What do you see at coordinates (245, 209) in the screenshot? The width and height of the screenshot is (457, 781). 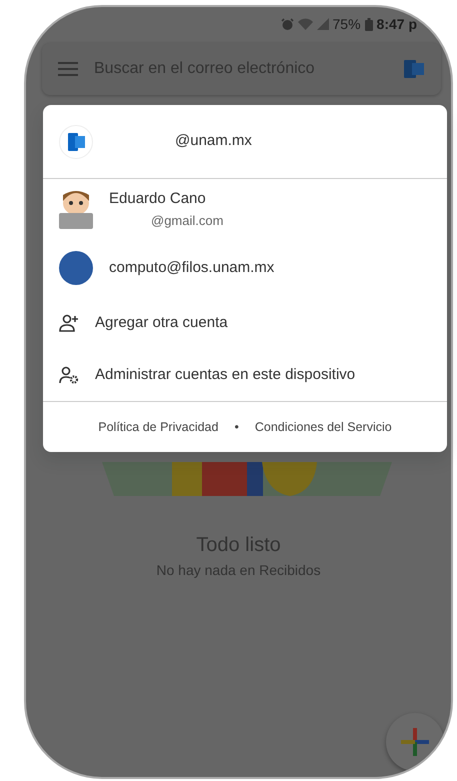 I see `account-row: Eduardo Cano @gmail.com` at bounding box center [245, 209].